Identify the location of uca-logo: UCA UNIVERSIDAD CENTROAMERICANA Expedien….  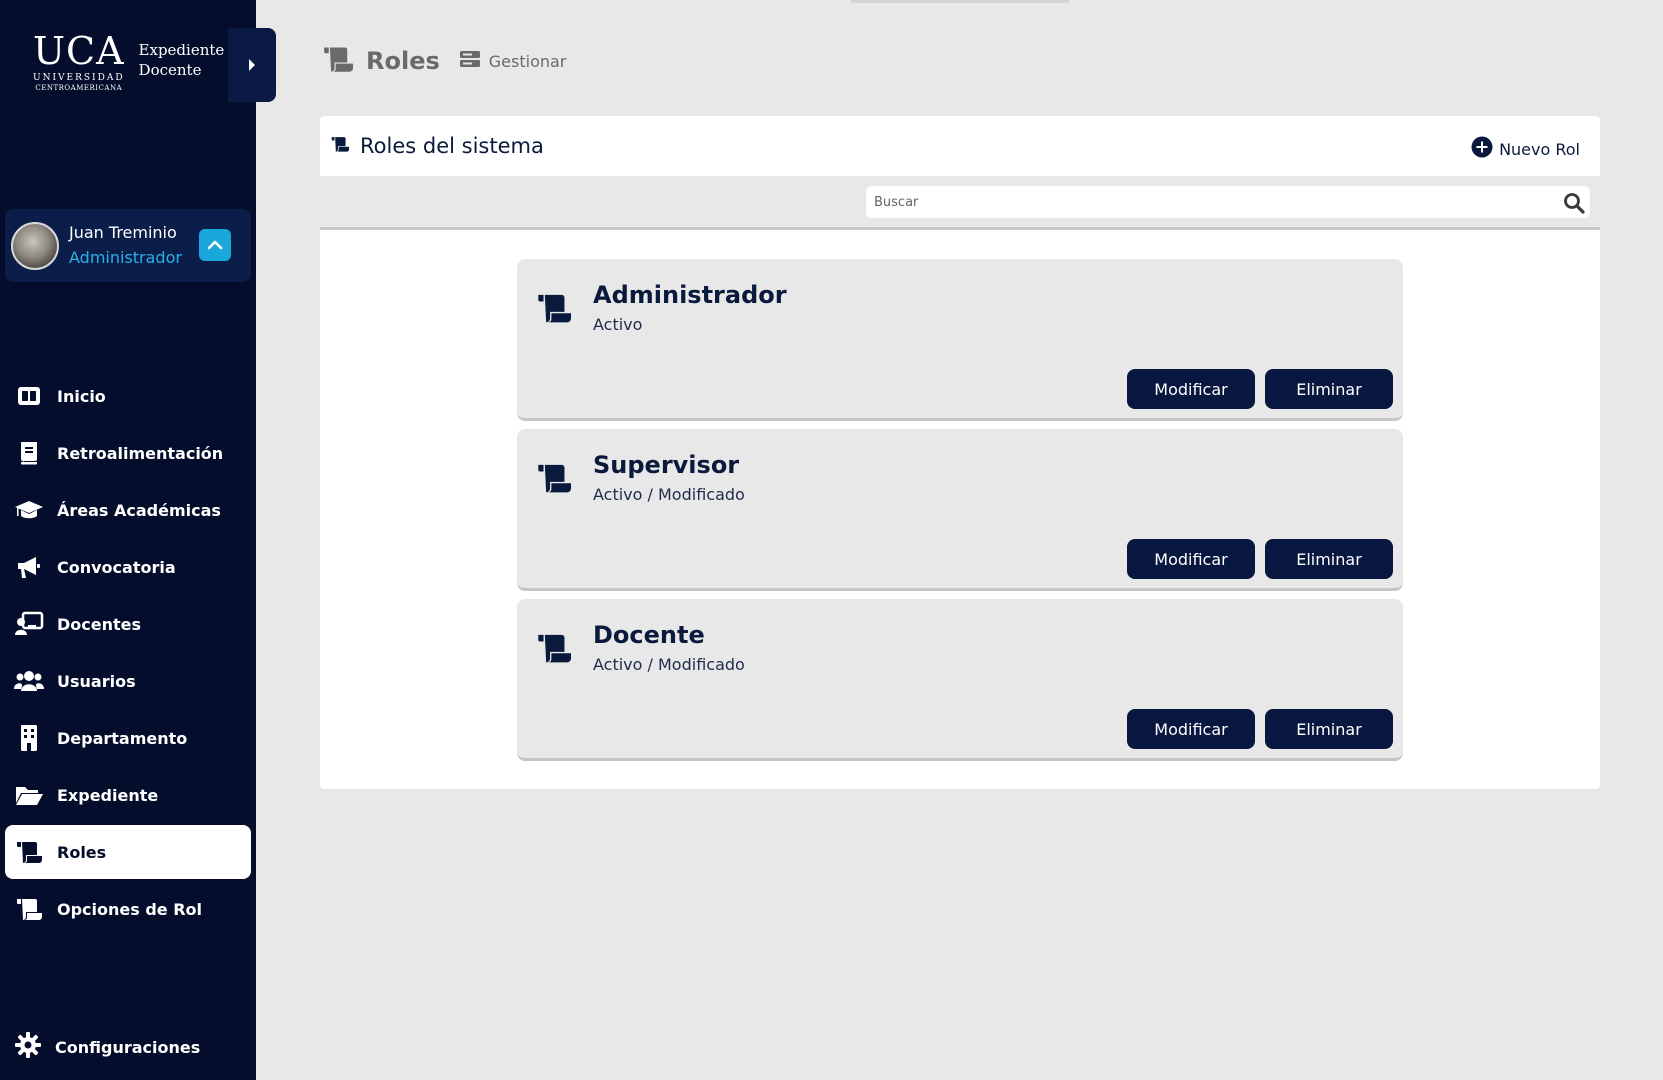
(129, 61).